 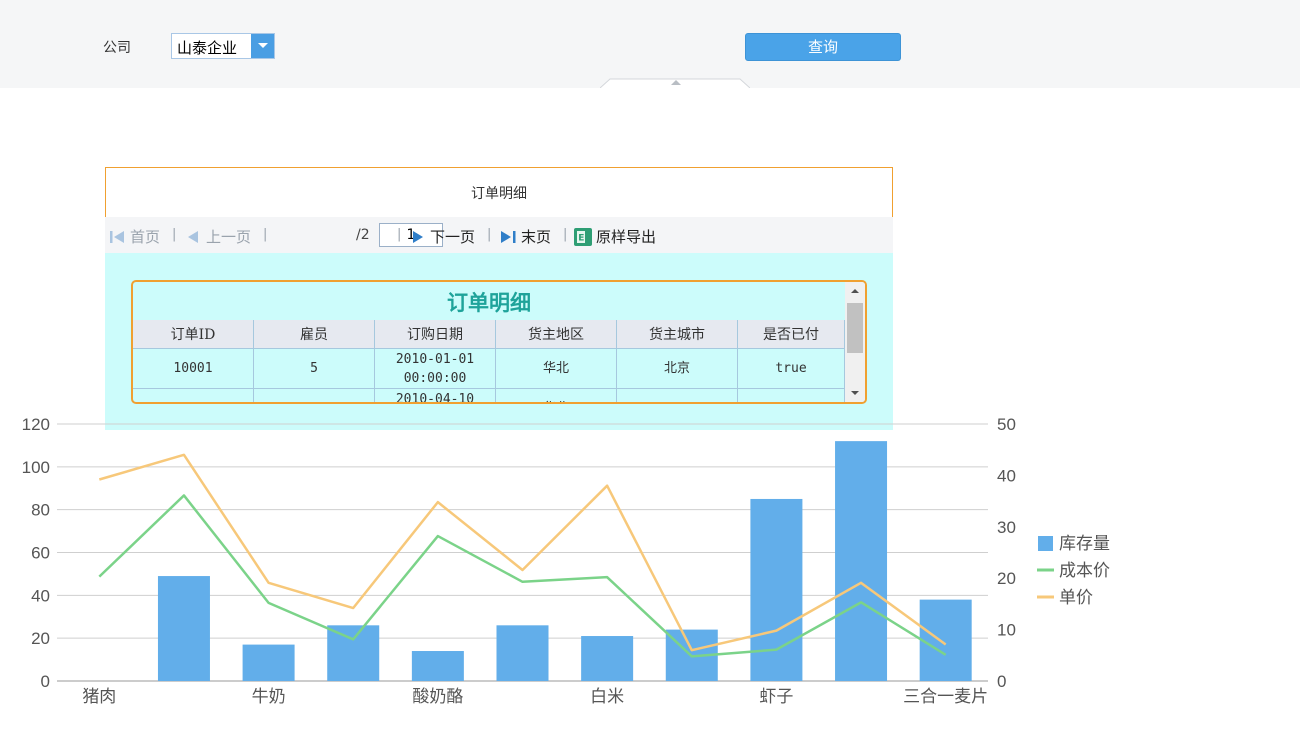 What do you see at coordinates (437, 696) in the screenshot?
I see `x-tick-label: 酸奶酪` at bounding box center [437, 696].